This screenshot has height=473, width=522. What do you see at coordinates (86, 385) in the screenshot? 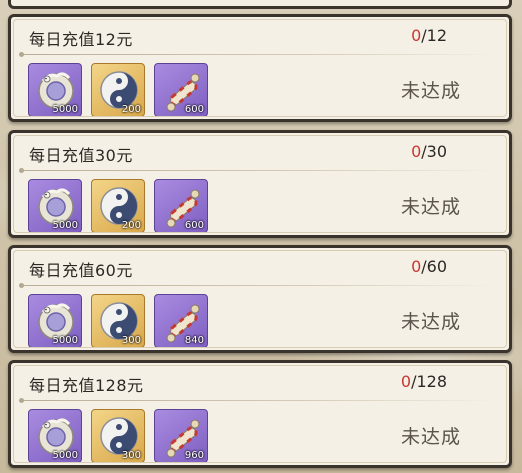
I see `card-title: 每日充值128元` at bounding box center [86, 385].